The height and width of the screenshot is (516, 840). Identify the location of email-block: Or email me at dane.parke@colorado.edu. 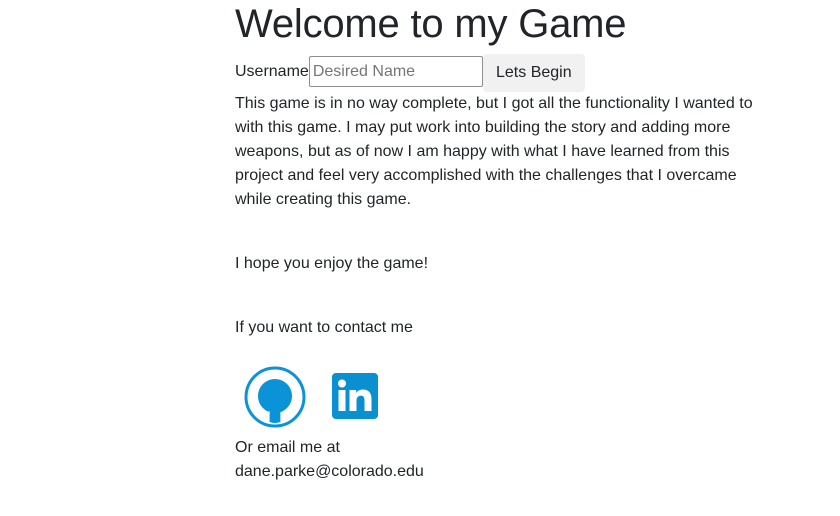
(340, 460).